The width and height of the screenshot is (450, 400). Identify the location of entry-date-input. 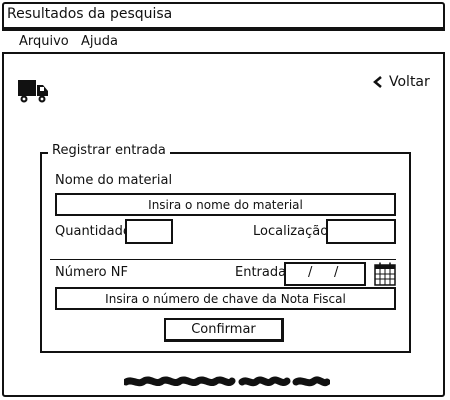
(325, 274).